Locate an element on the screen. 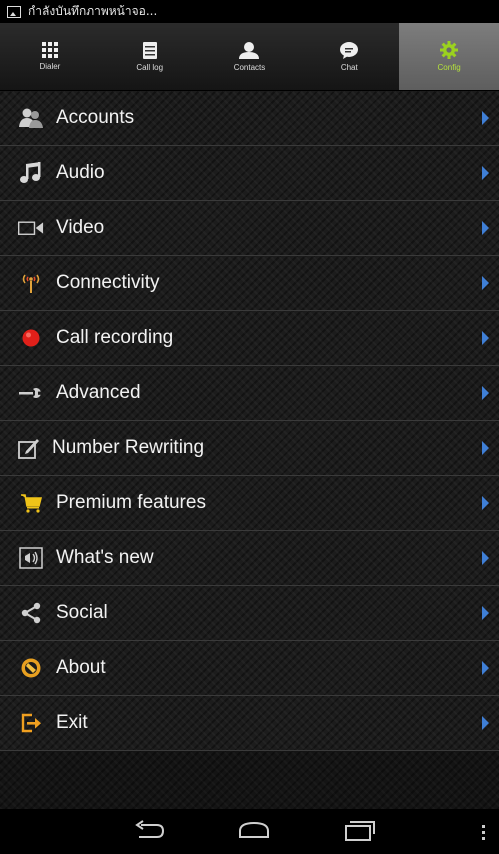  menu-item-connectivity: Connectivity is located at coordinates (249, 283).